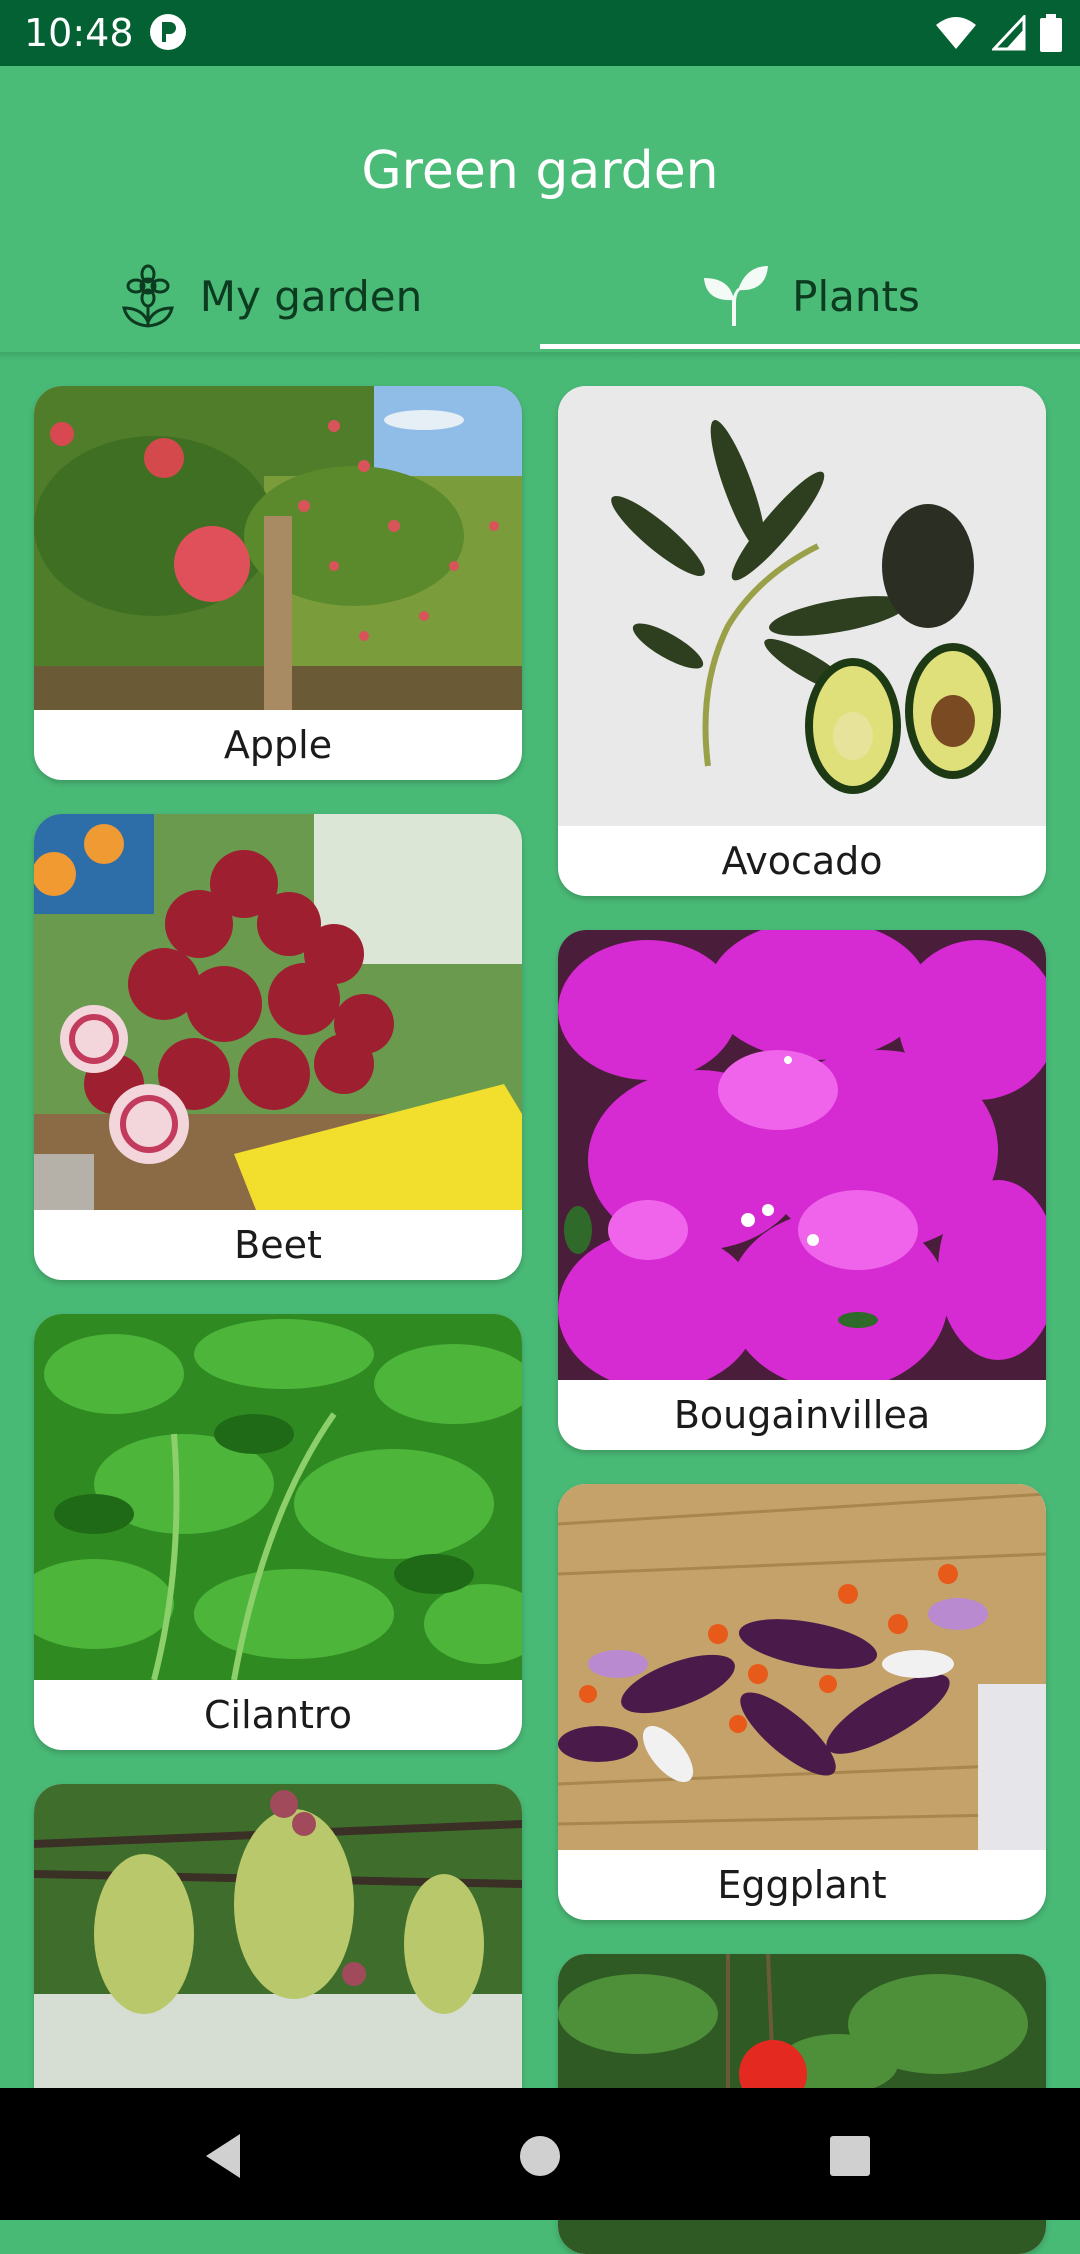 The height and width of the screenshot is (2254, 1080). Describe the element at coordinates (802, 861) in the screenshot. I see `plant-name: Avocado` at that location.